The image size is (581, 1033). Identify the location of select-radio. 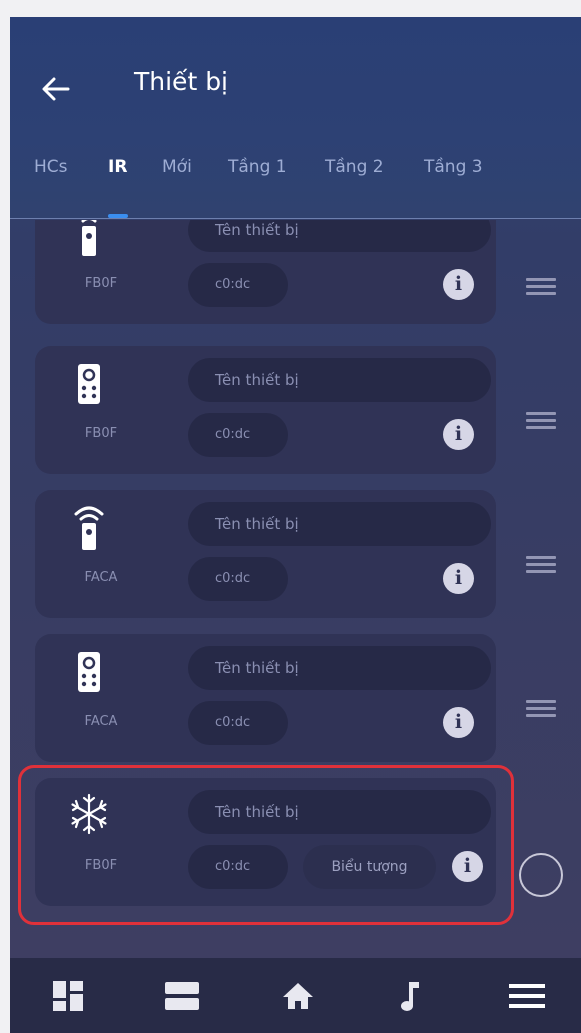
(541, 875).